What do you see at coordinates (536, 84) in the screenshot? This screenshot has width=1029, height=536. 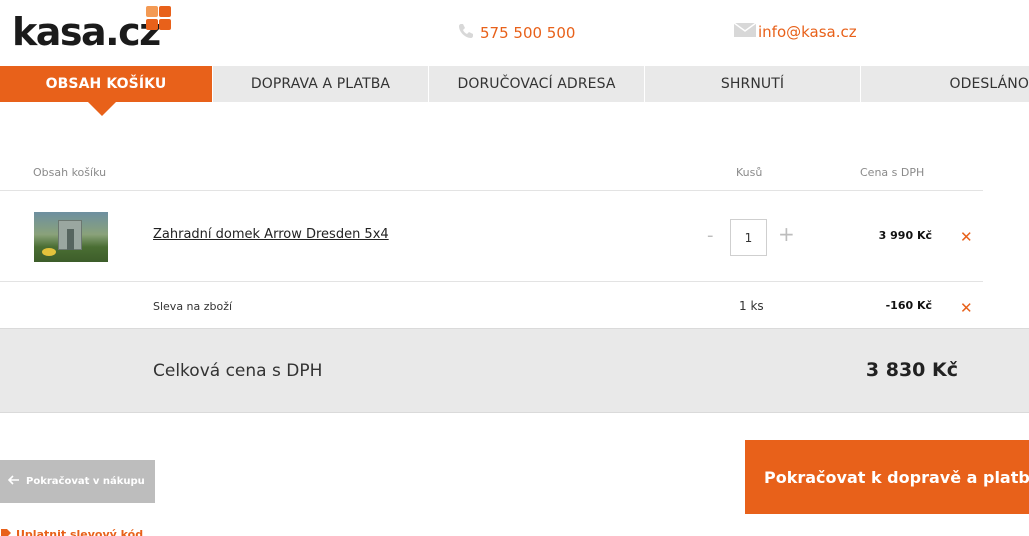 I see `step-delivery-address: DORUČOVACÍ ADRESA` at bounding box center [536, 84].